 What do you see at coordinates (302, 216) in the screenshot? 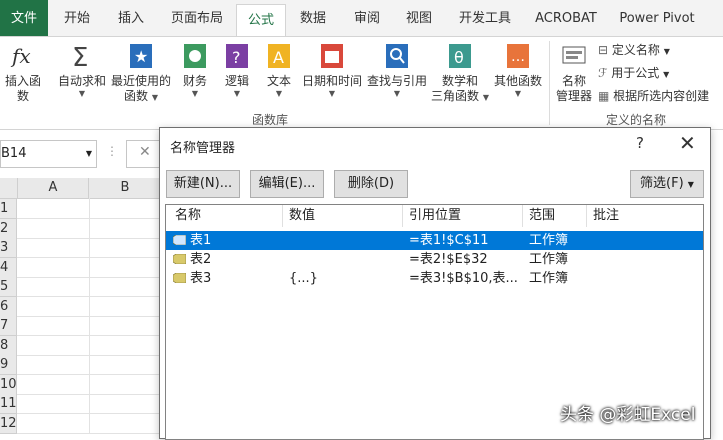
I see `column-header-value: 数值` at bounding box center [302, 216].